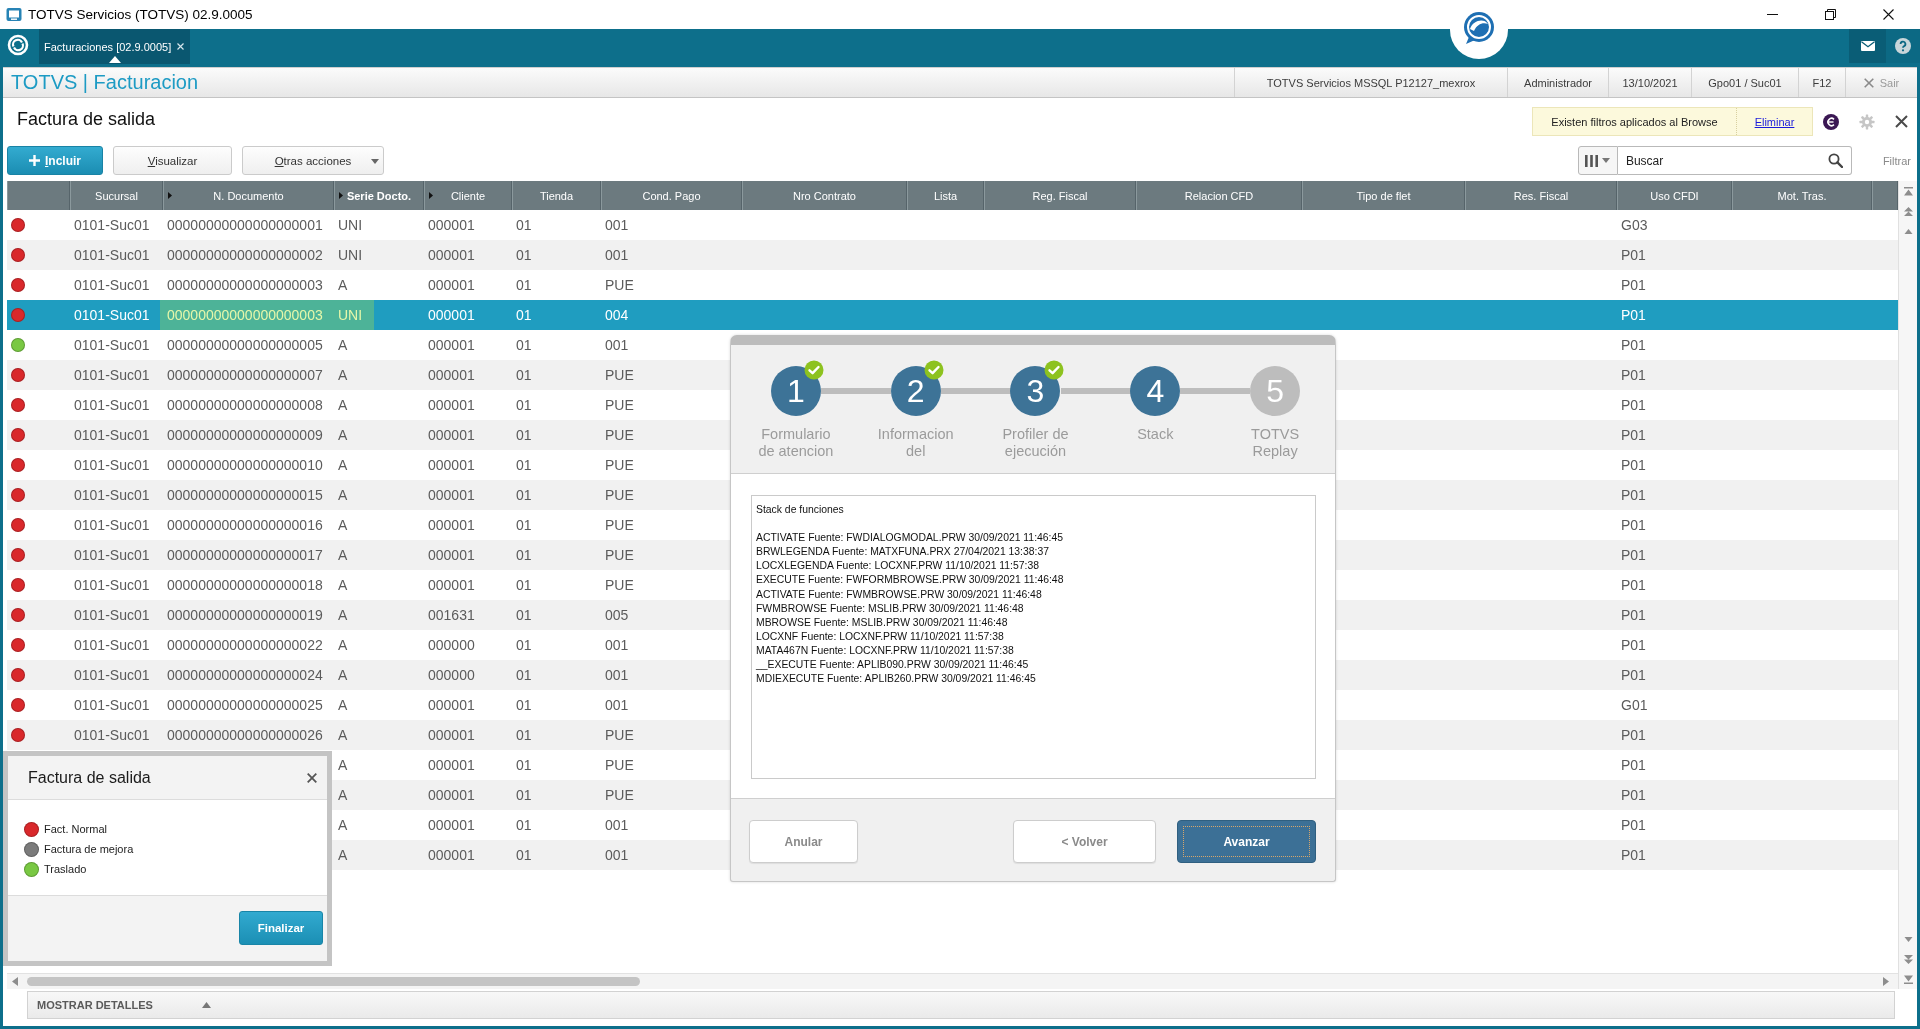 The width and height of the screenshot is (1920, 1029). Describe the element at coordinates (245, 555) in the screenshot. I see `table-cell-text: 00000000000000000017` at that location.